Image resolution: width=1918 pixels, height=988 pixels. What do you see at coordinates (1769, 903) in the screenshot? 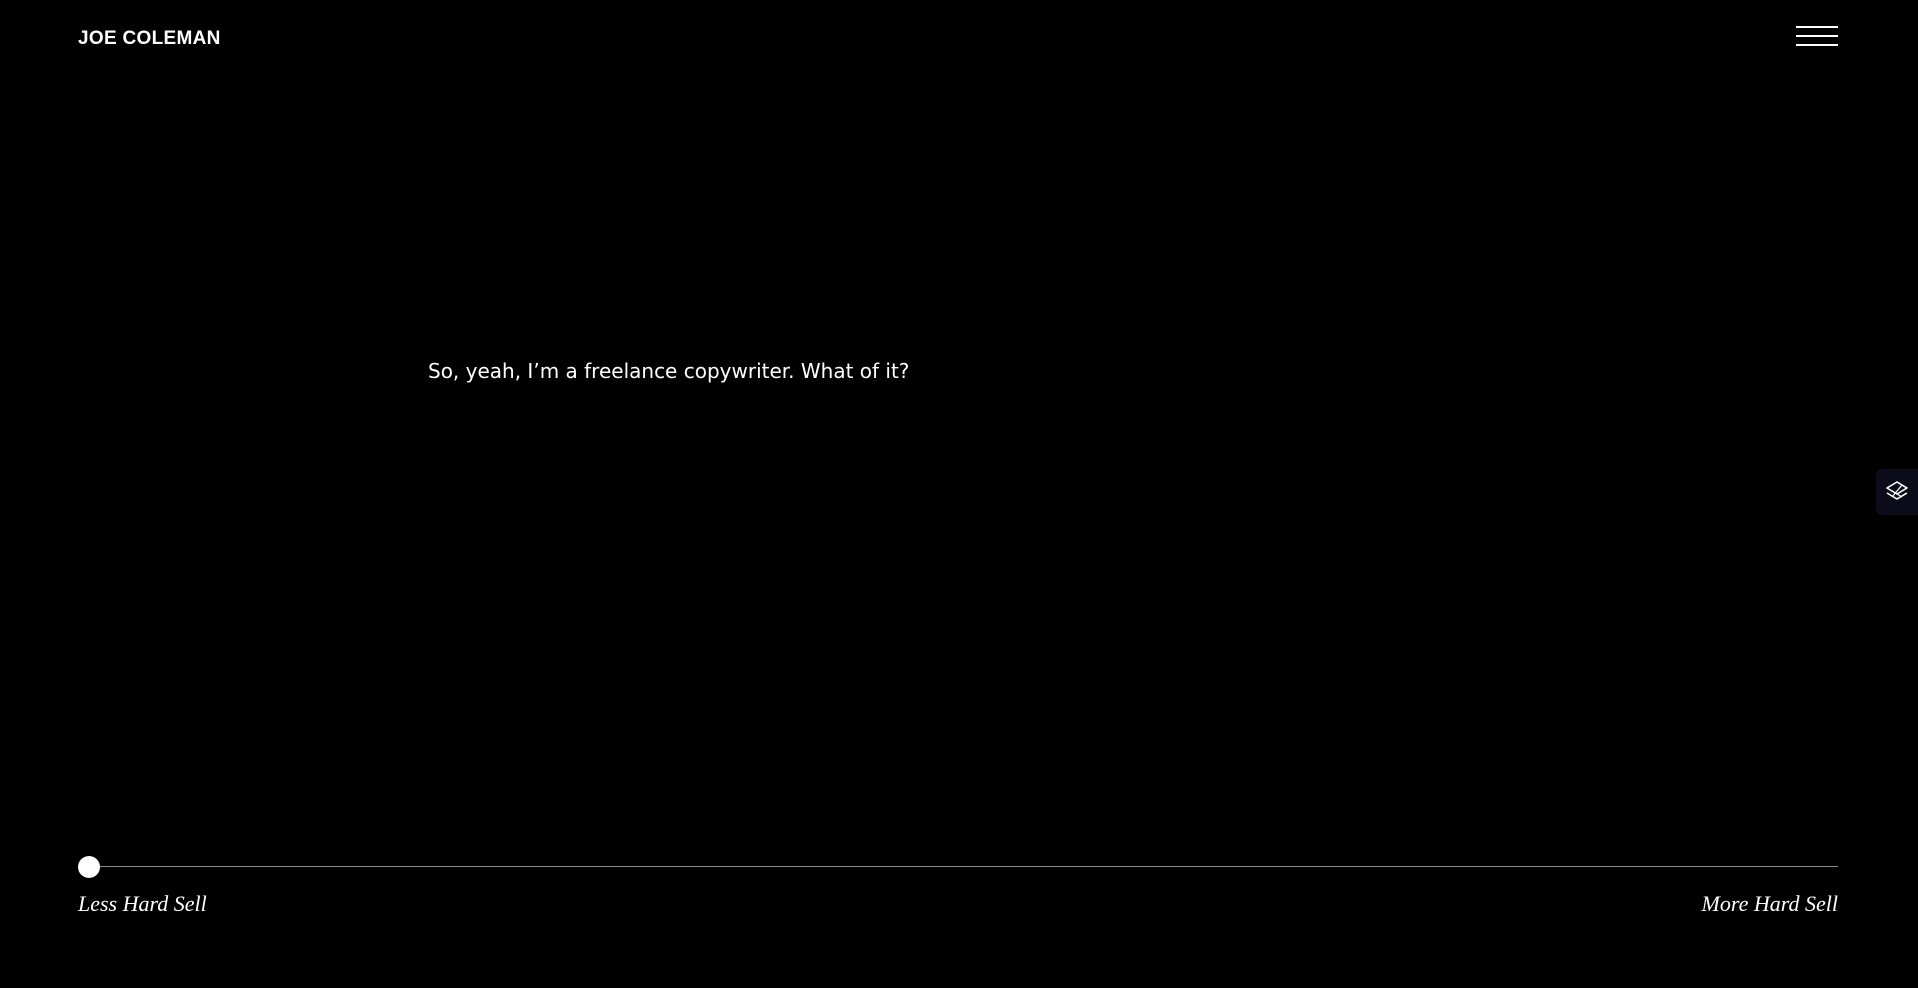
I see `slider-max-label: More Hard Sell` at bounding box center [1769, 903].